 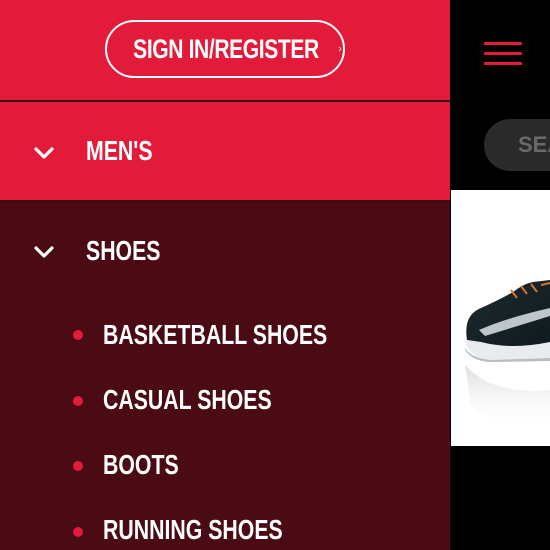 What do you see at coordinates (225, 250) in the screenshot?
I see `menu-section-shoes: SHOES` at bounding box center [225, 250].